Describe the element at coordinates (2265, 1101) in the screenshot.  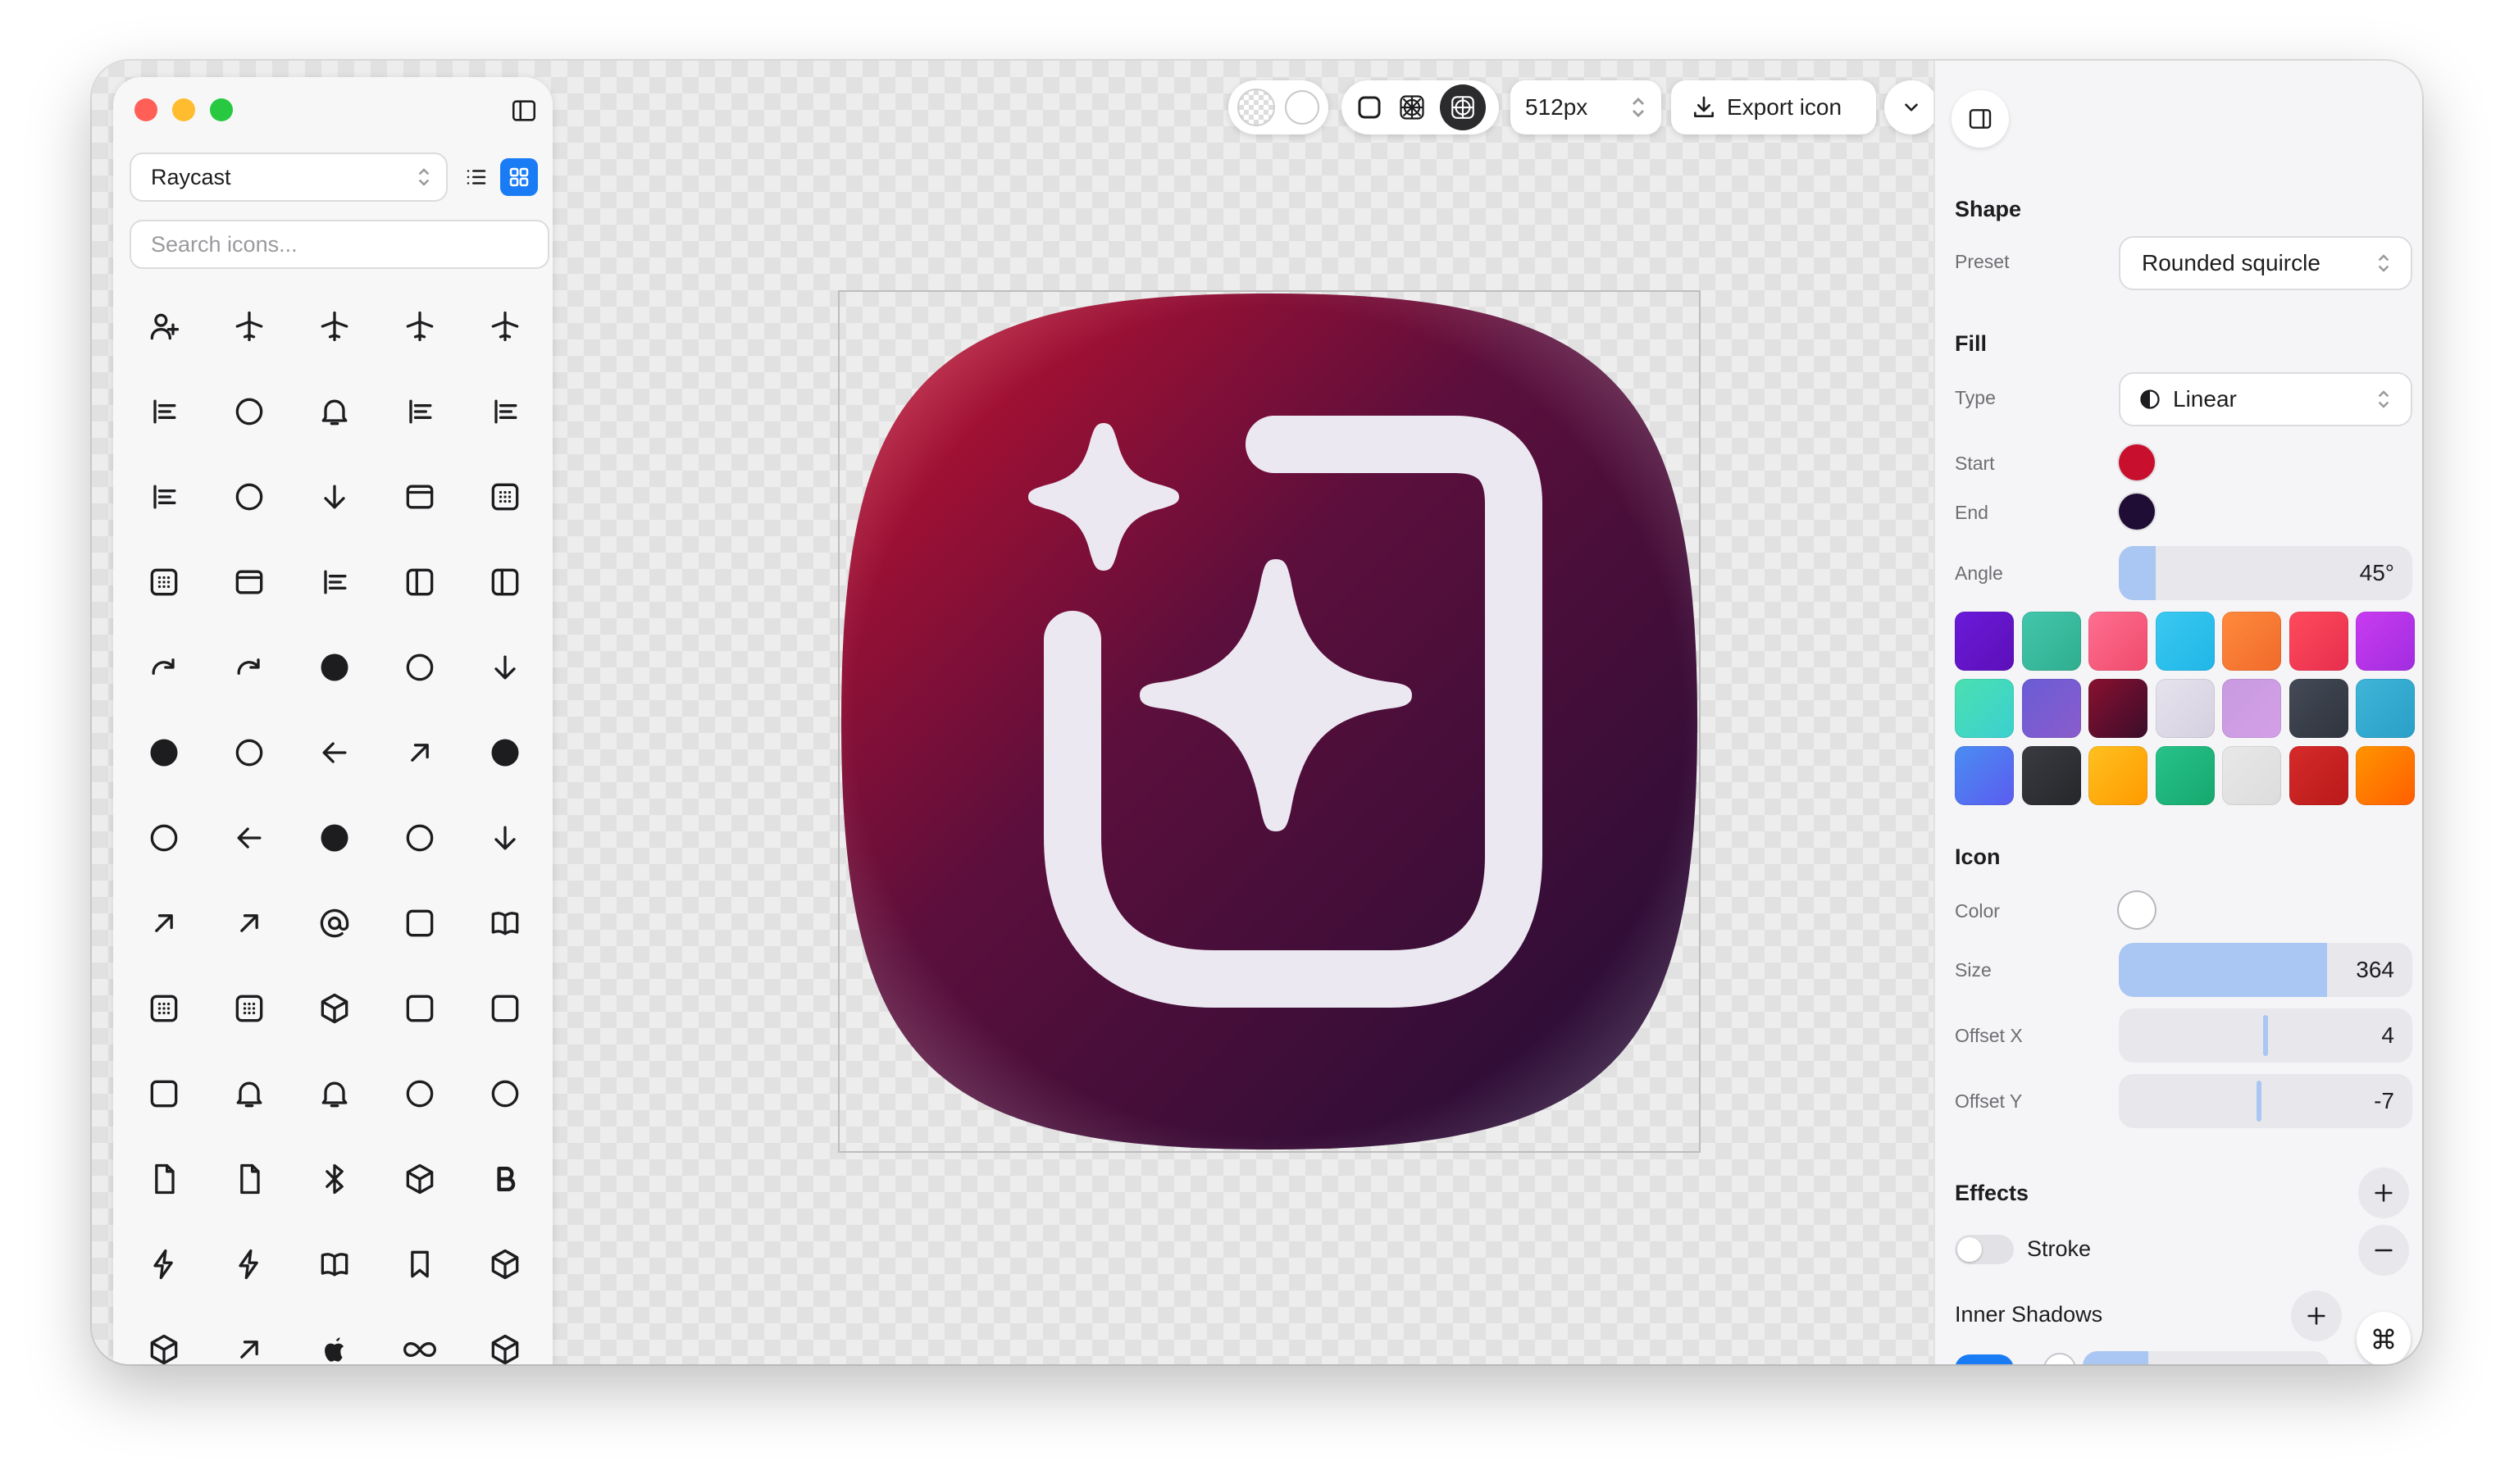
I see `offset-y-slider: -7` at that location.